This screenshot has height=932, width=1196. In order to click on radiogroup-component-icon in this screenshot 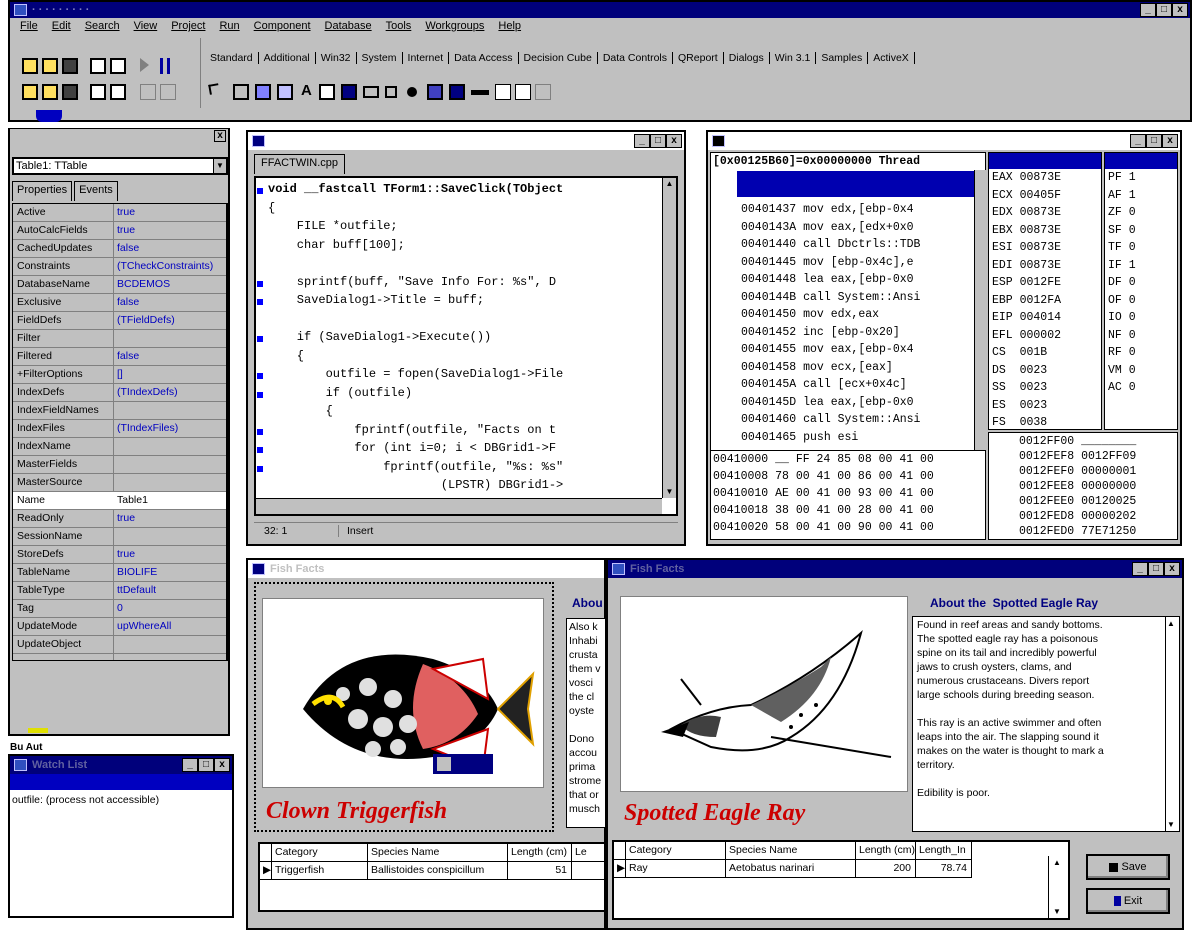, I will do `click(523, 92)`.